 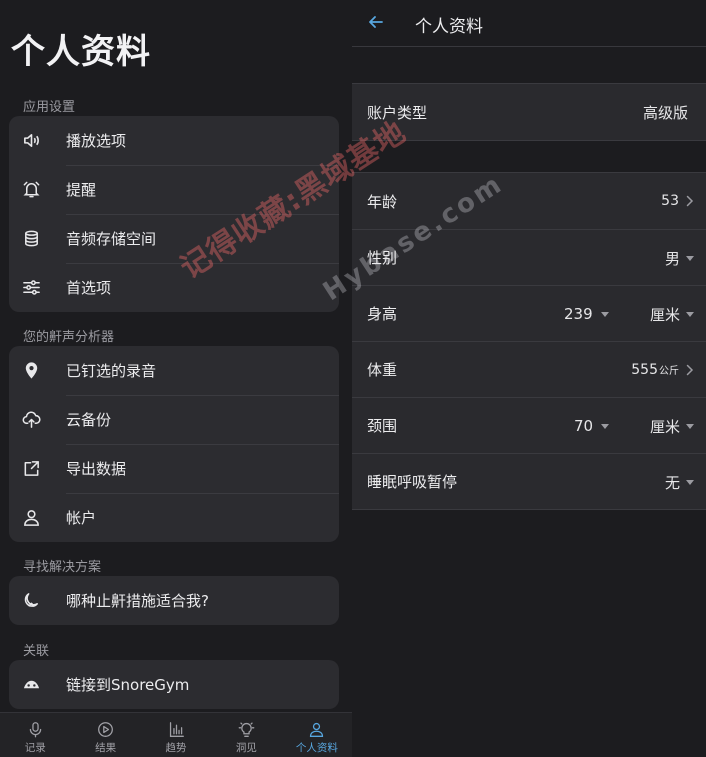 What do you see at coordinates (397, 112) in the screenshot?
I see `account-type-label: 账户类型` at bounding box center [397, 112].